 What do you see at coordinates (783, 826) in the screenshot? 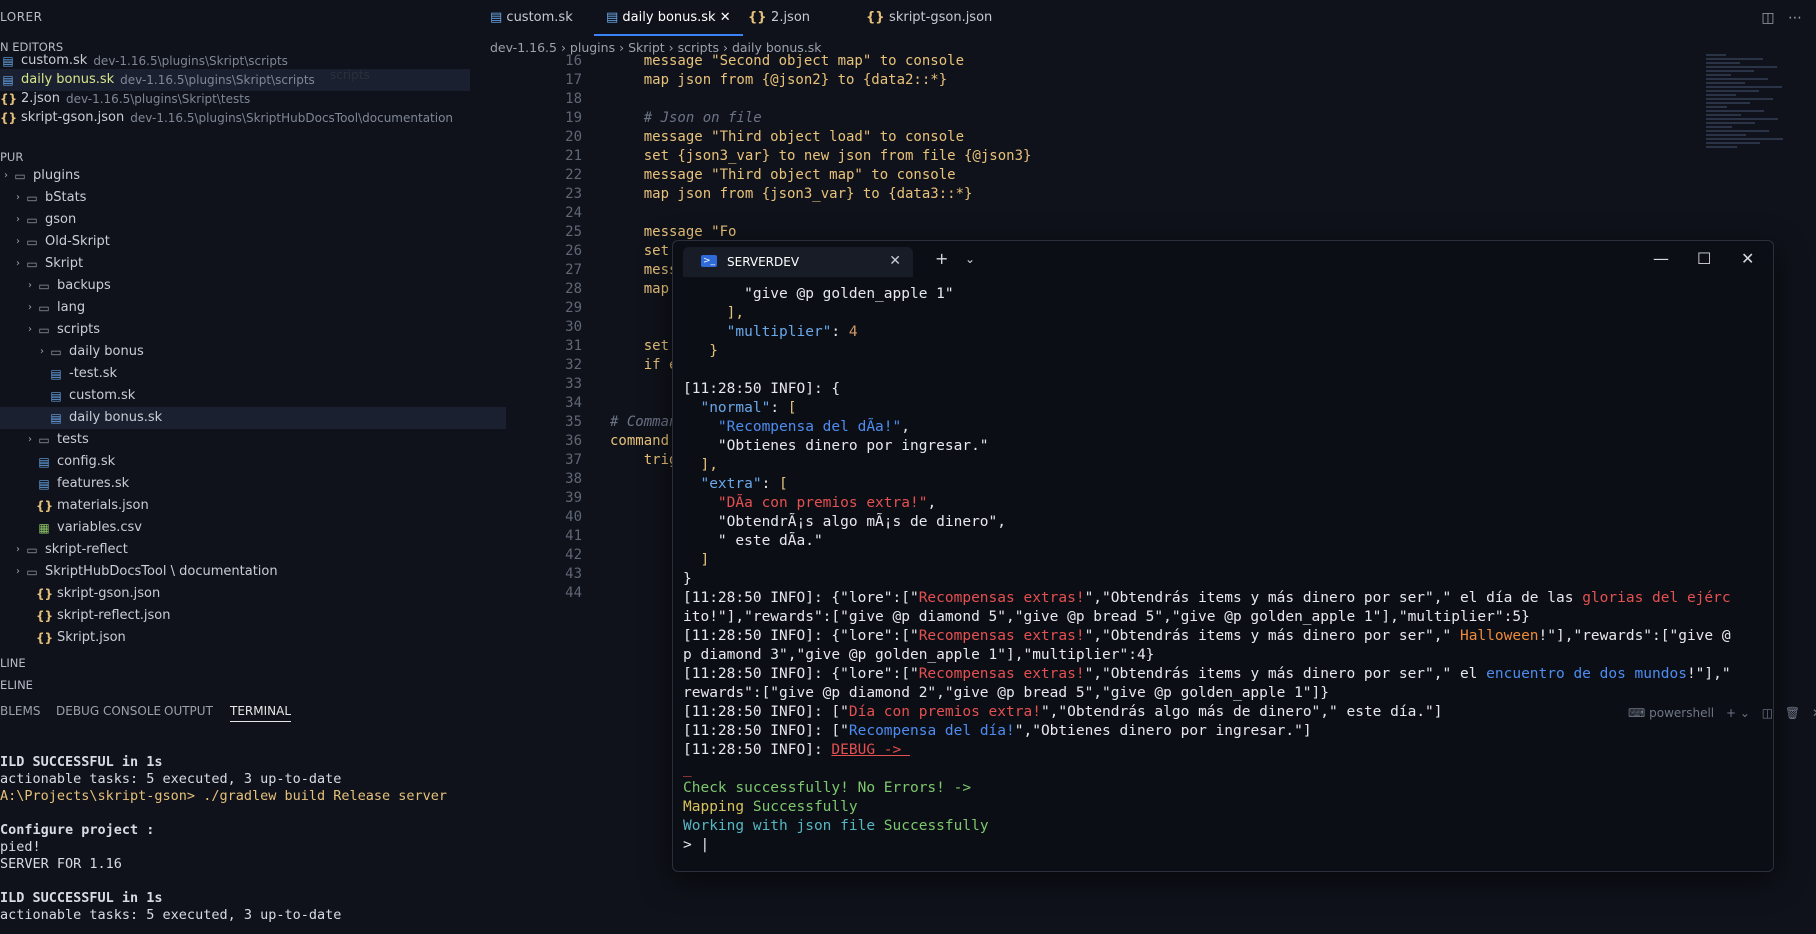
I see `terminal-text: Working with json file` at bounding box center [783, 826].